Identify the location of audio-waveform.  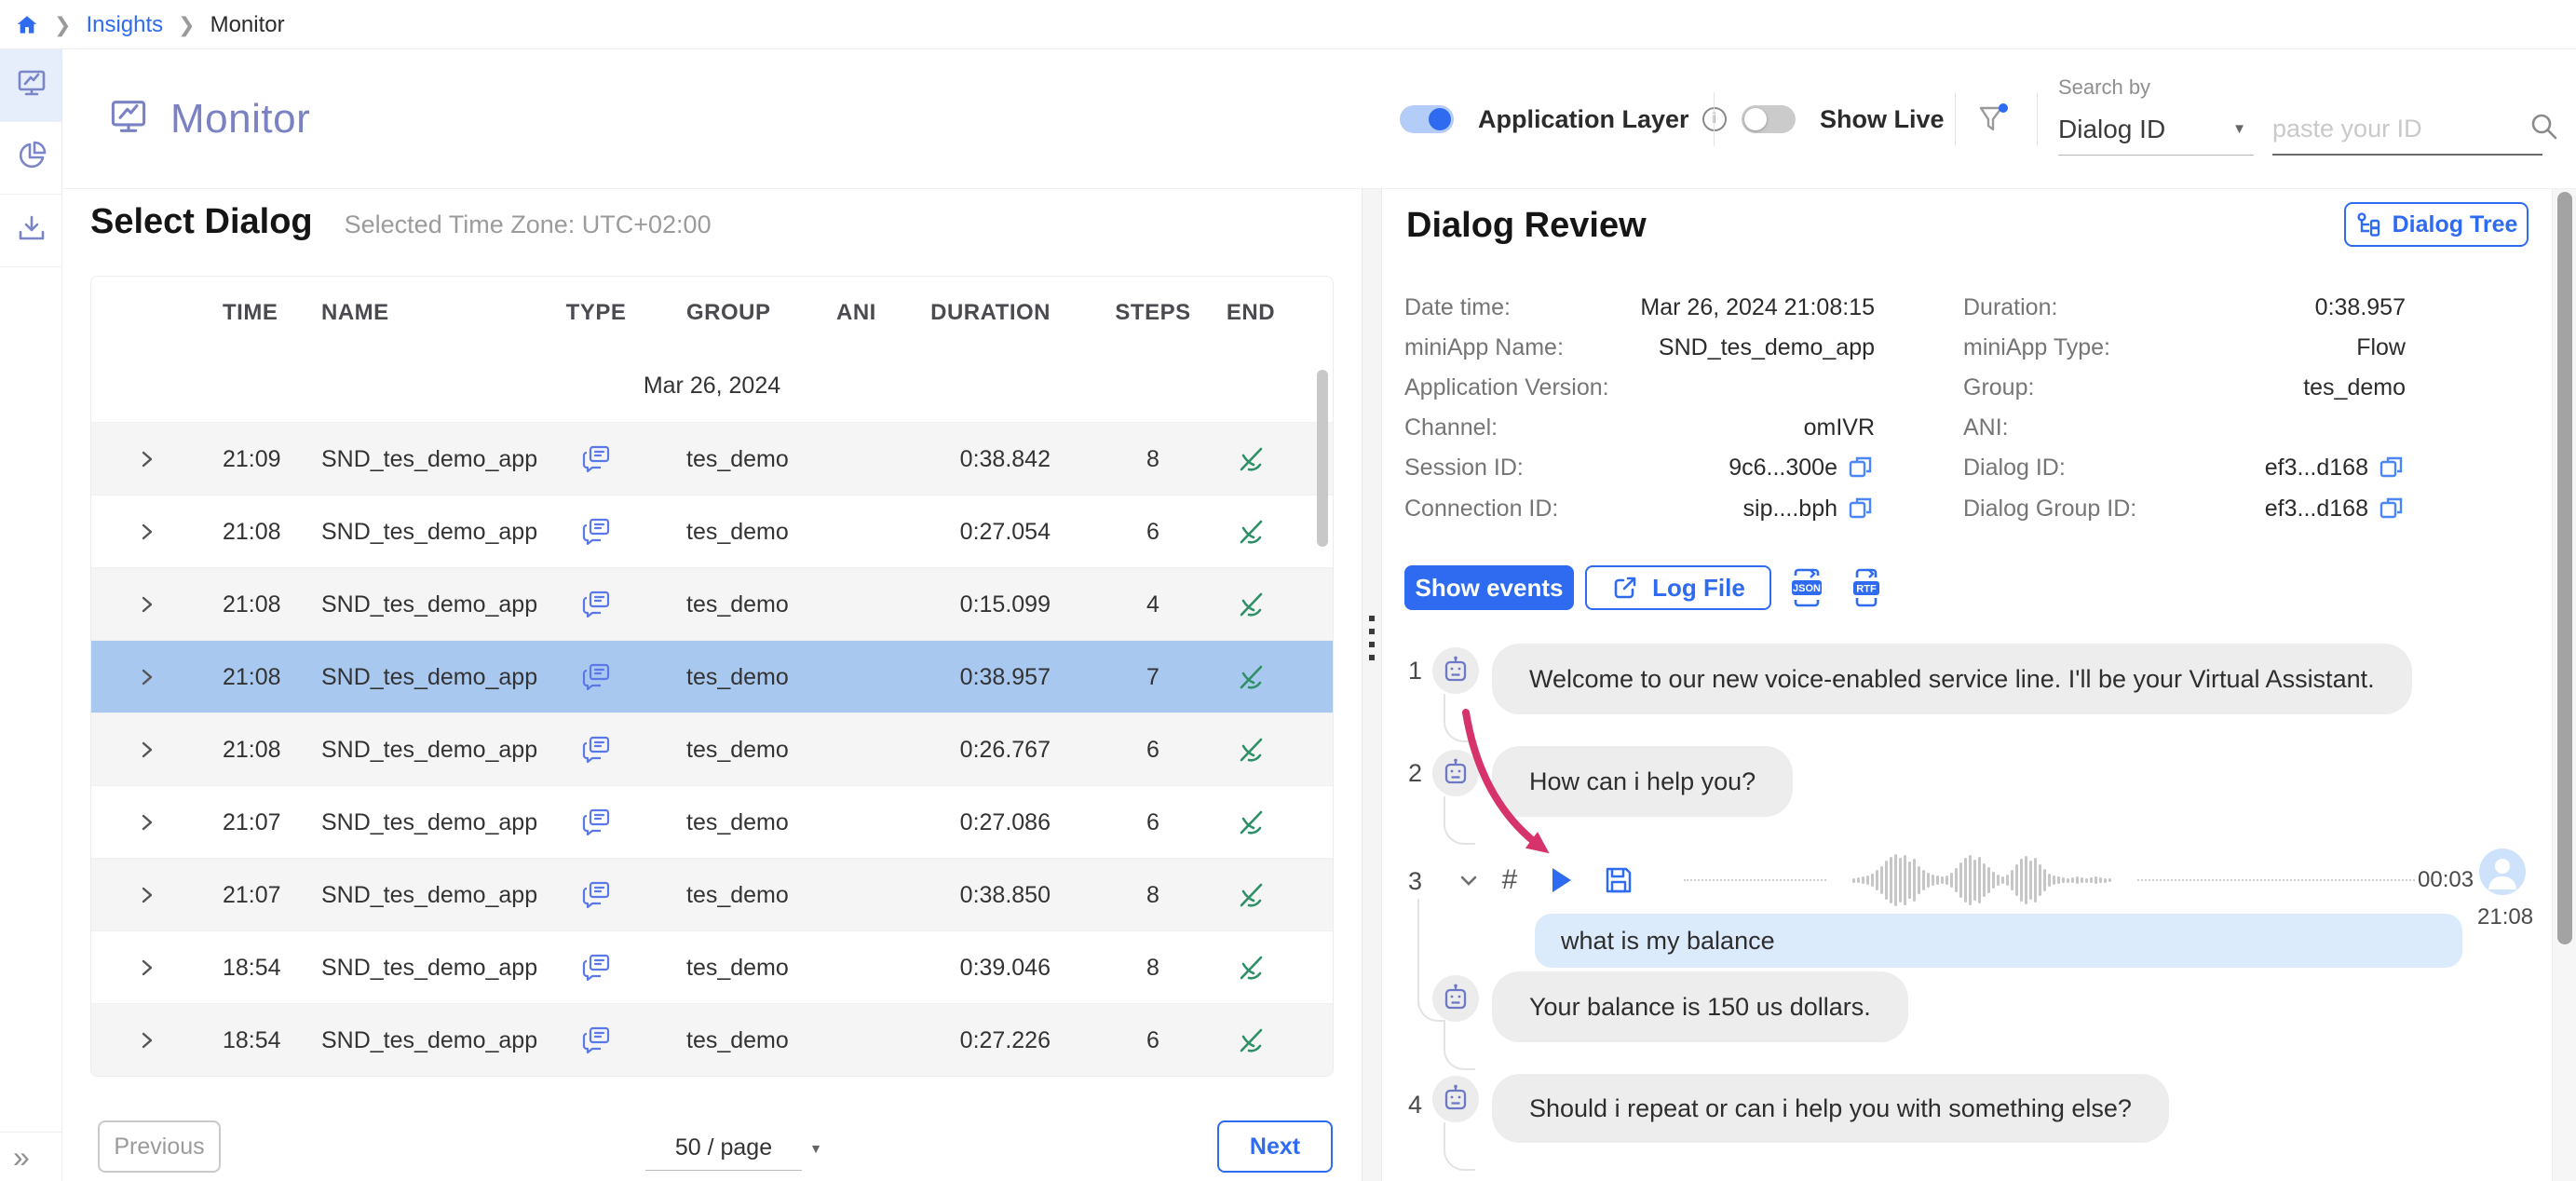
(1981, 880).